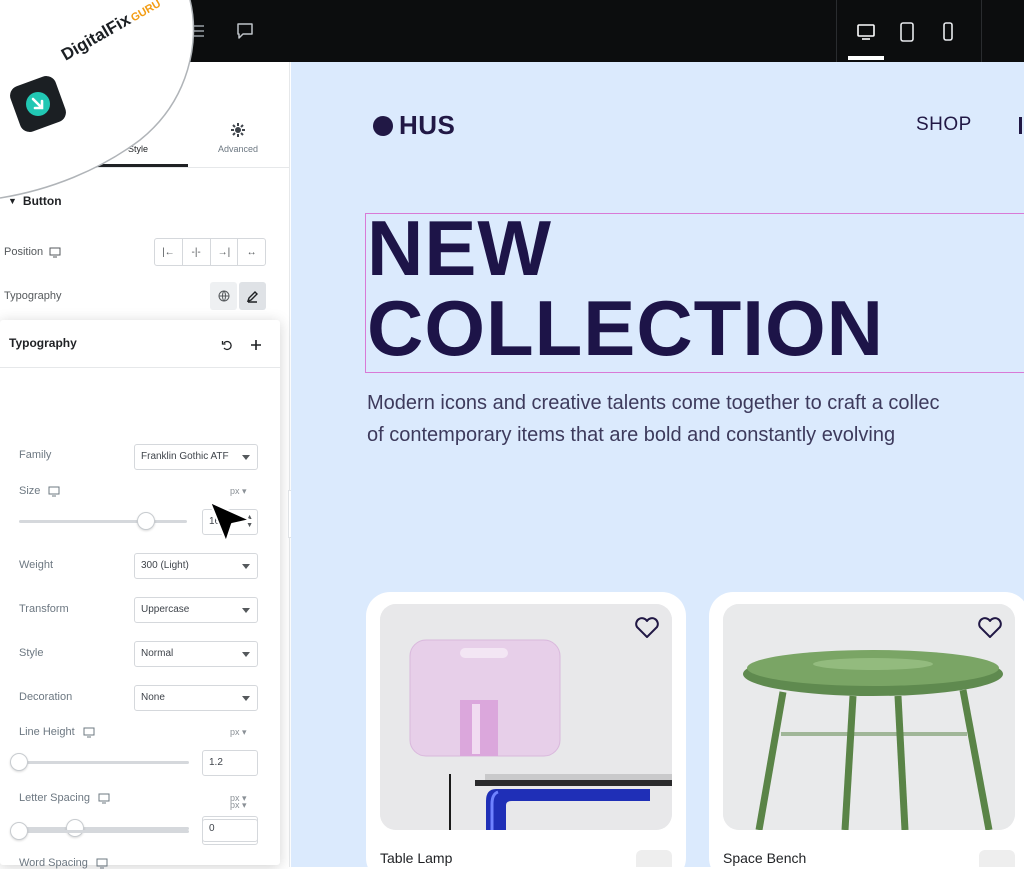 Image resolution: width=1024 pixels, height=869 pixels. Describe the element at coordinates (104, 762) in the screenshot. I see `line-height-slider-track` at that location.